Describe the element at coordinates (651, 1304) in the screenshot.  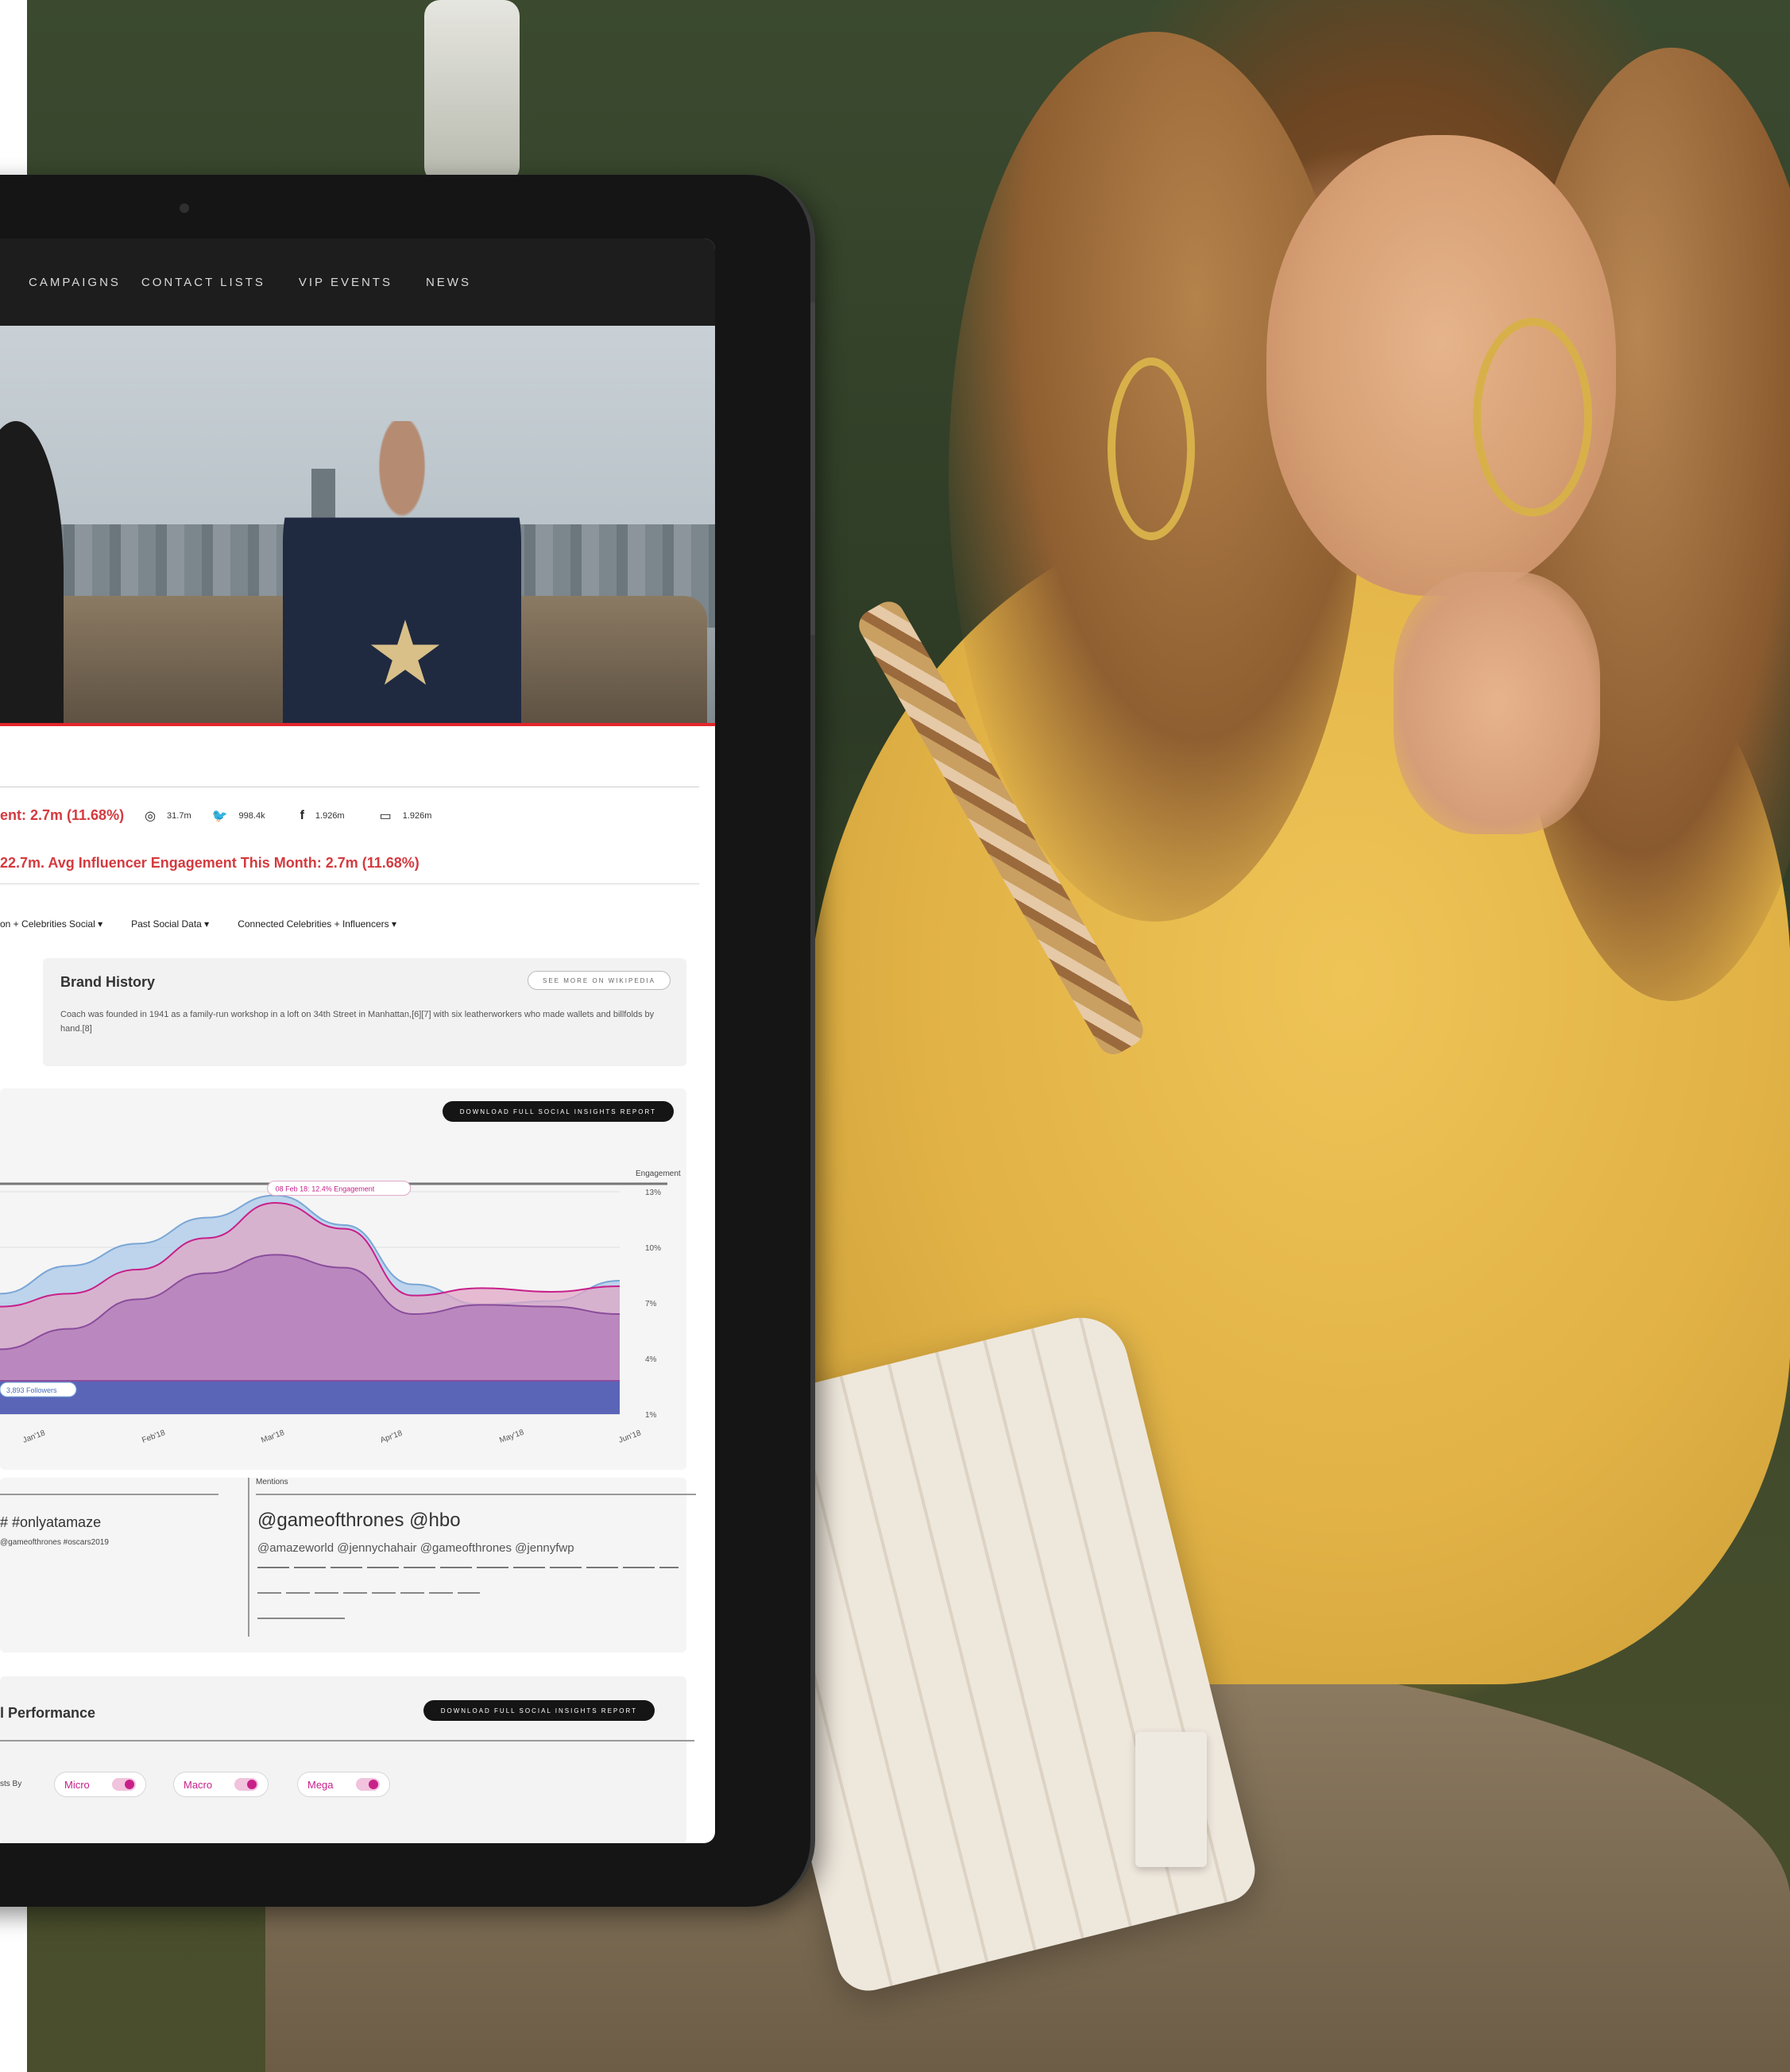
I see `y-tick-label: 7%` at that location.